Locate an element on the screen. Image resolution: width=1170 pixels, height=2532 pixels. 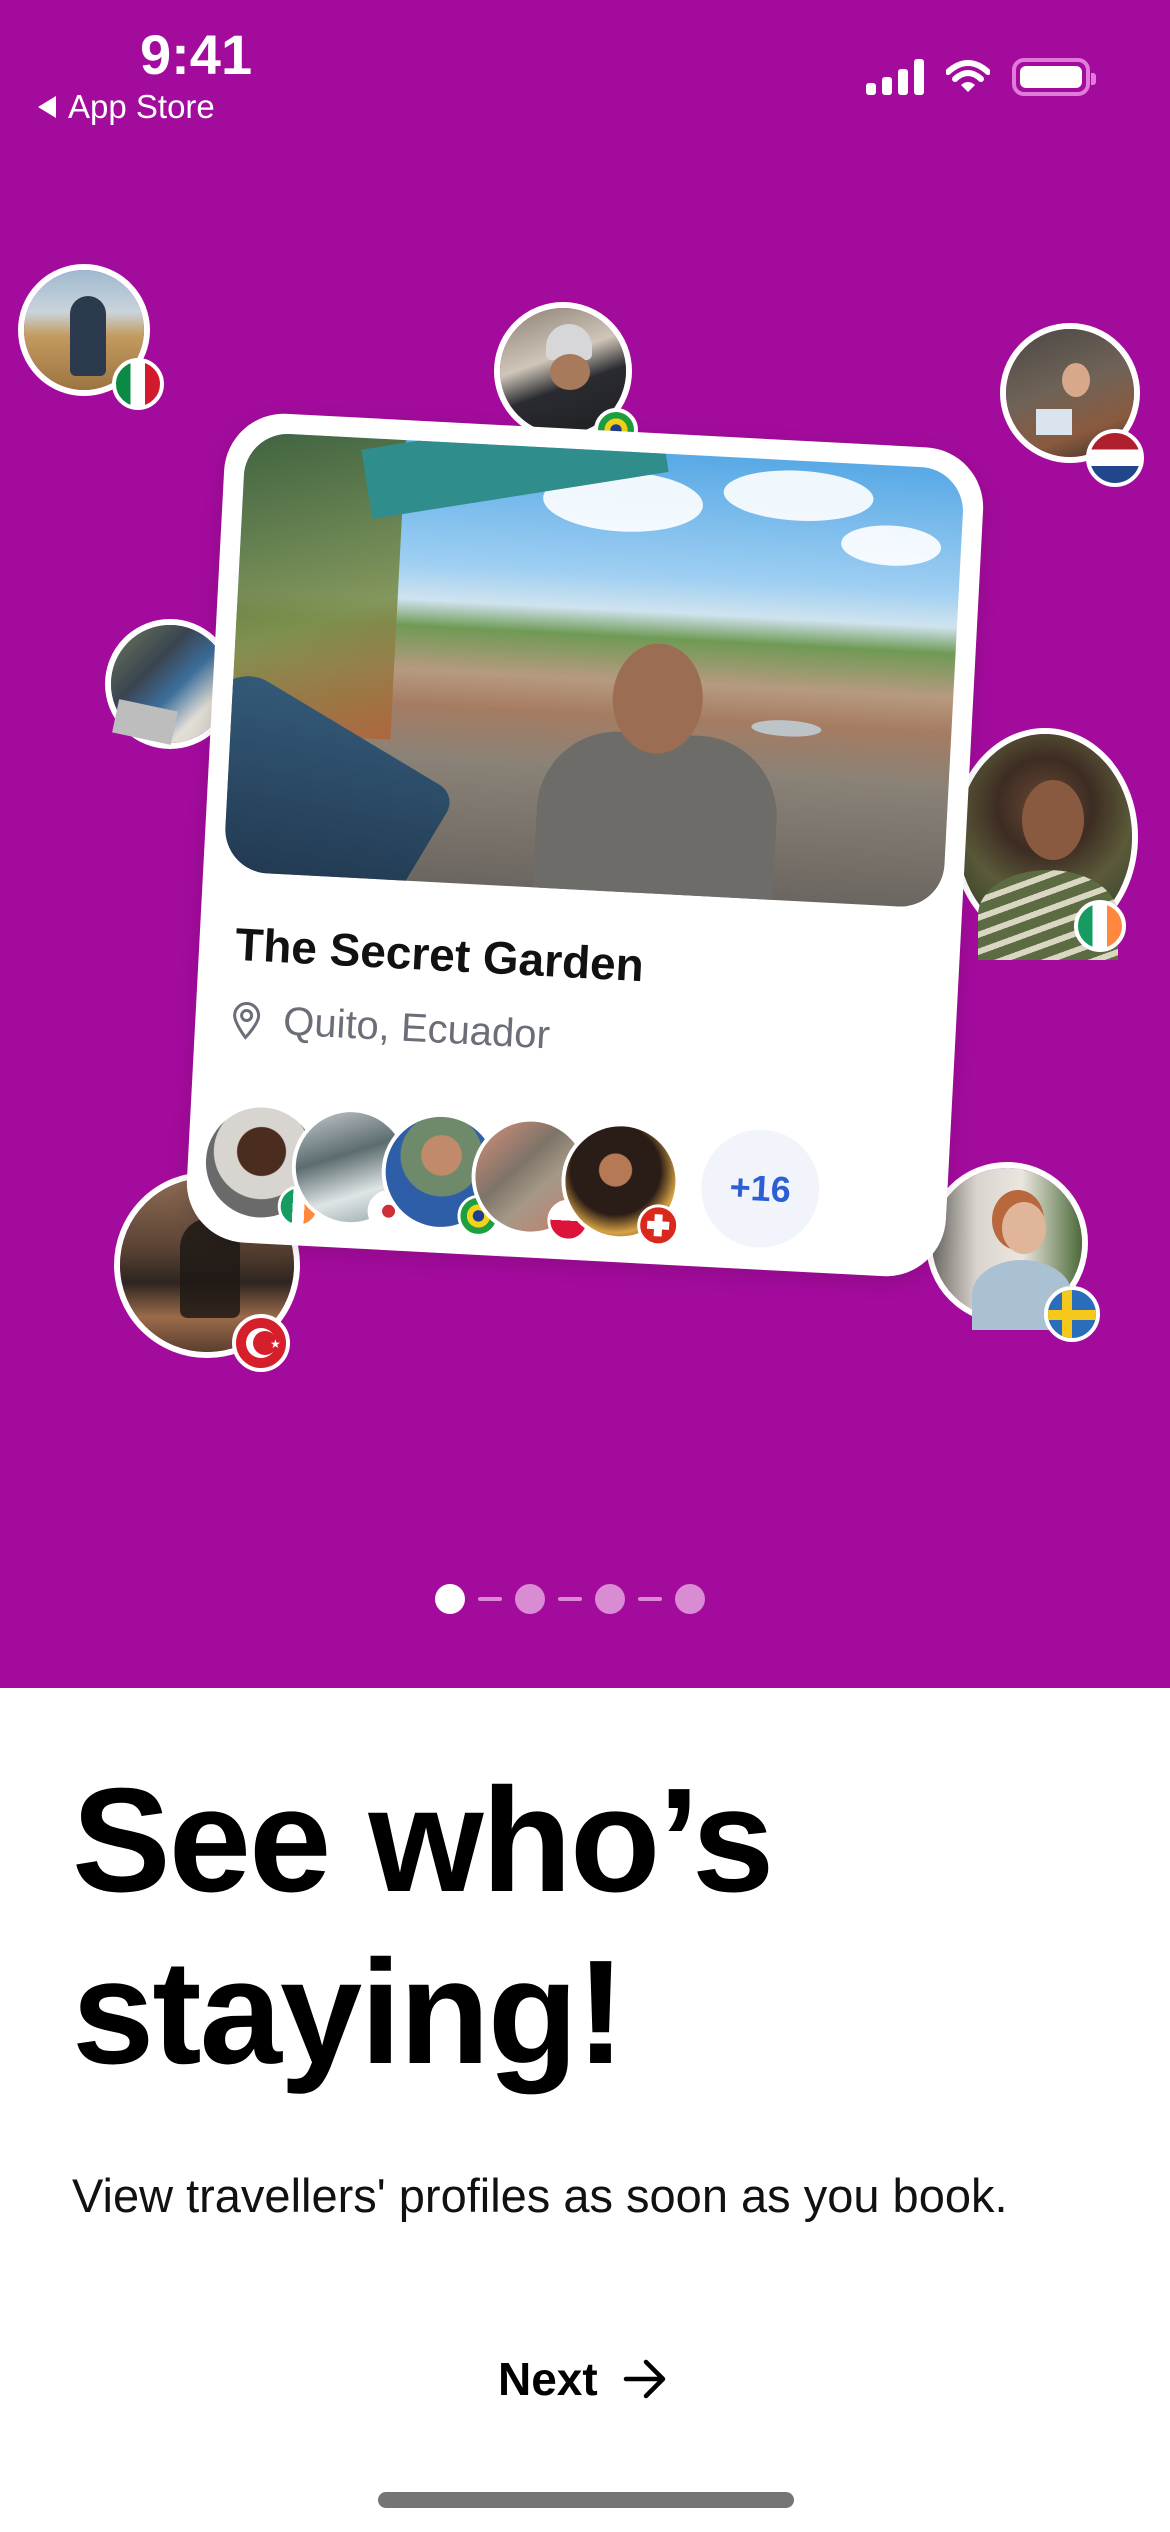
status-icons is located at coordinates (981, 77).